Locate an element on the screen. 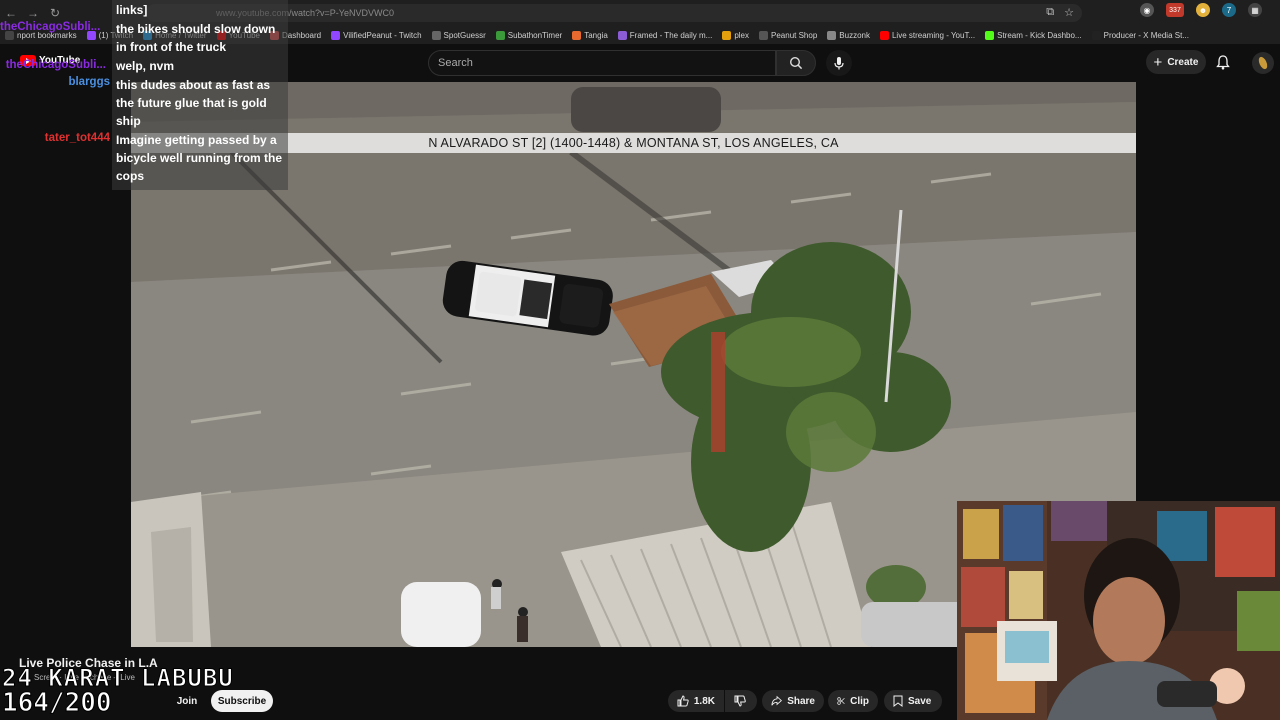 This screenshot has width=1280, height=720. save-button: Save is located at coordinates (913, 701).